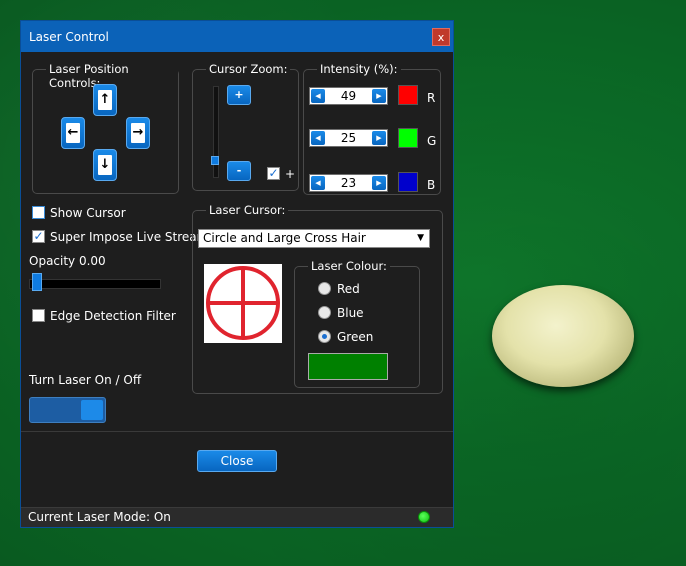  Describe the element at coordinates (248, 69) in the screenshot. I see `cursor-zoom-label: Cursor Zoom:` at that location.